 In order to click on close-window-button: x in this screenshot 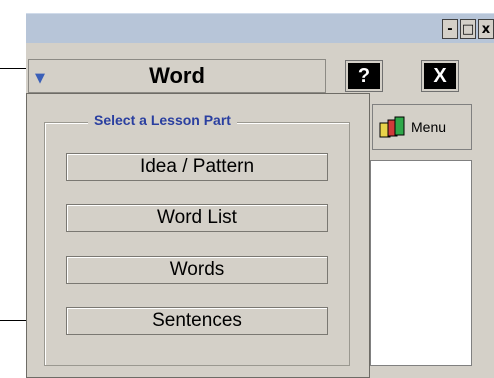, I will do `click(486, 29)`.